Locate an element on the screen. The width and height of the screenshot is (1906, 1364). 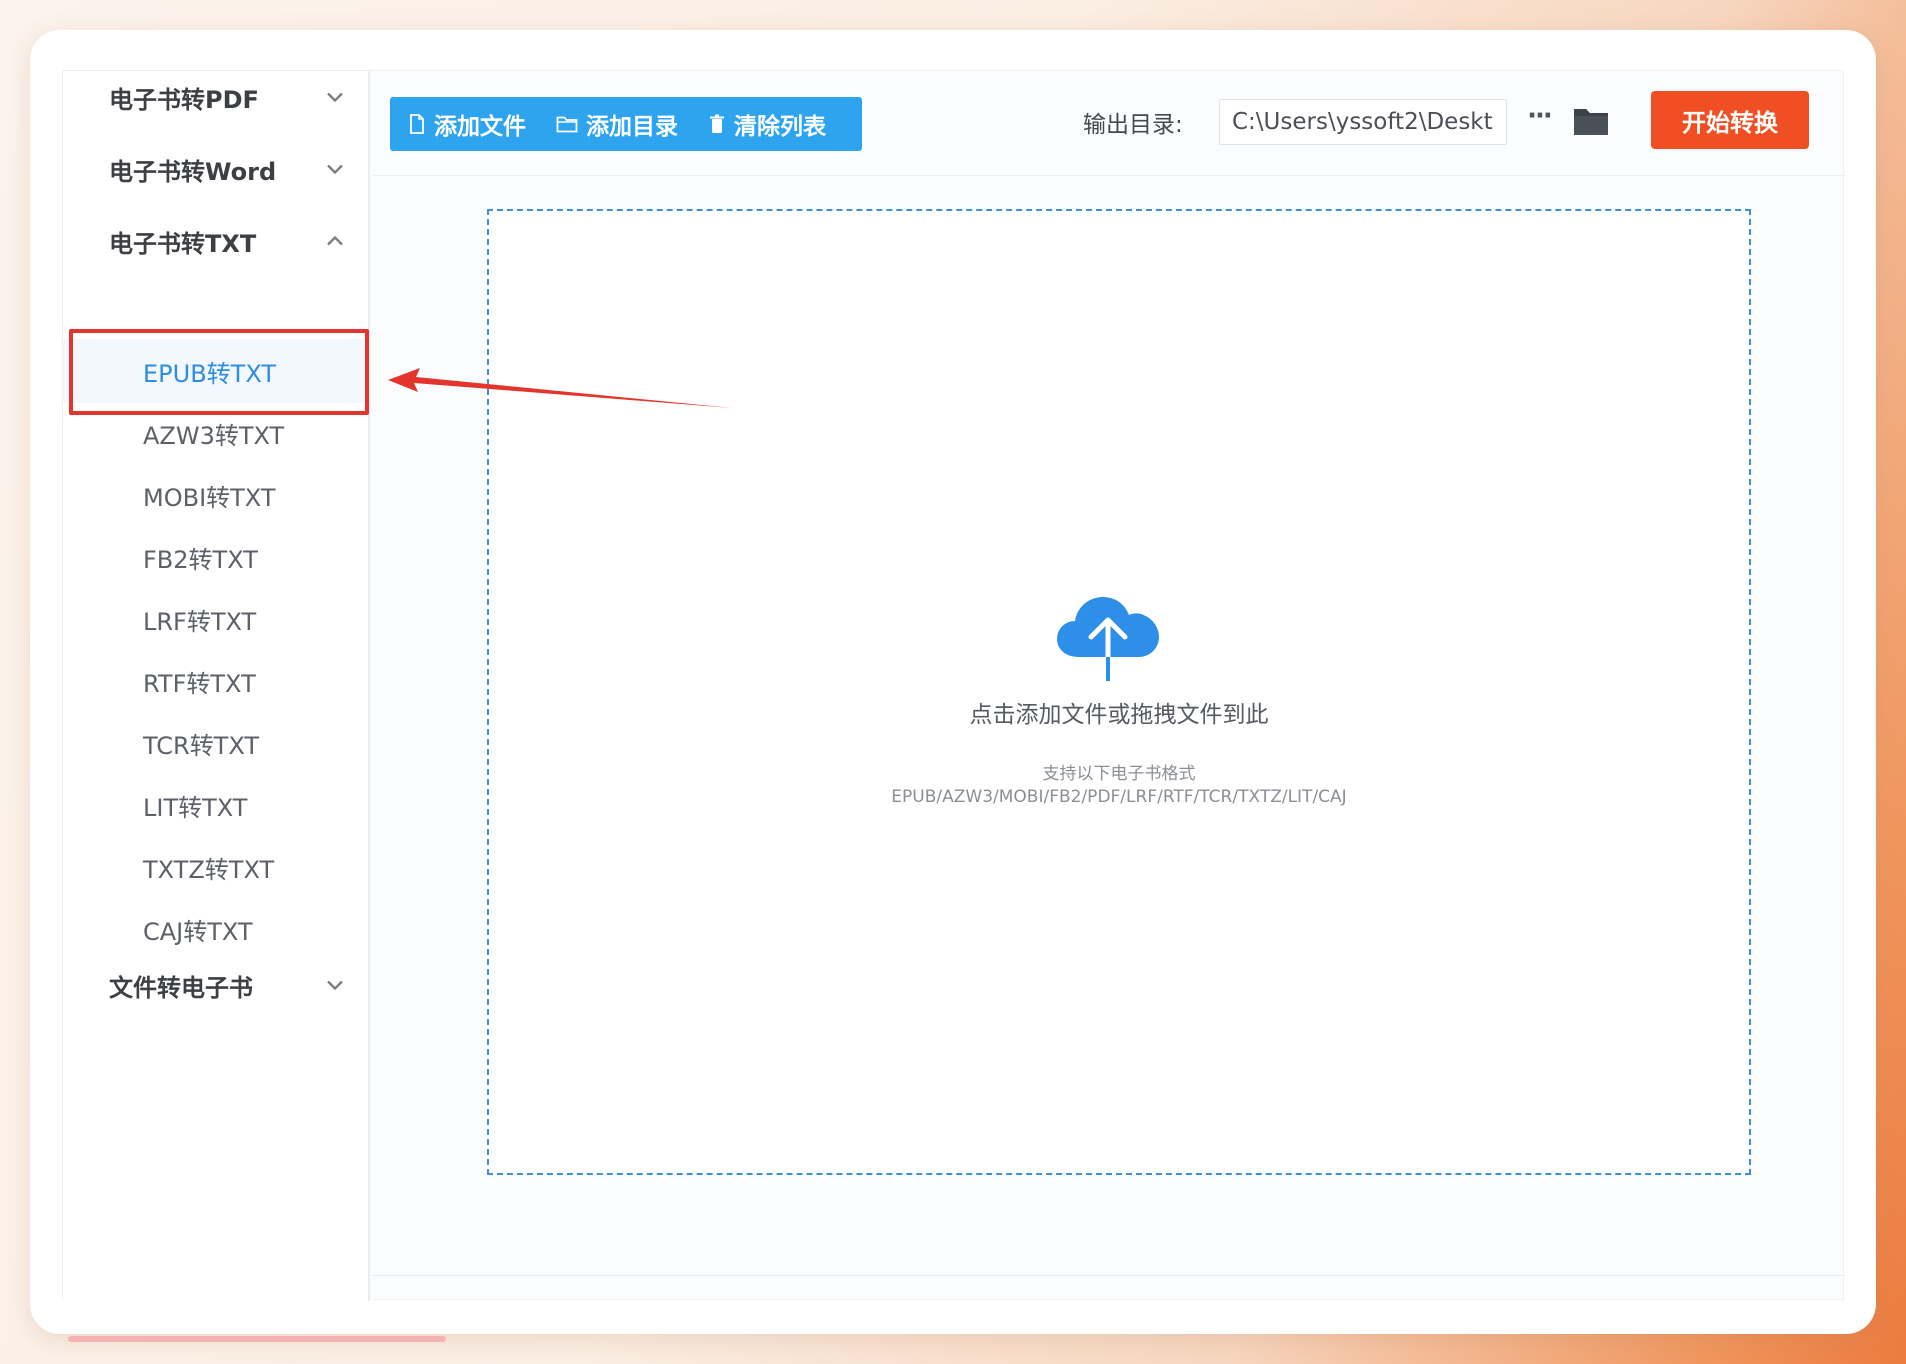
sidebar-item-rtf-txt: RTF转TXT is located at coordinates (215, 681).